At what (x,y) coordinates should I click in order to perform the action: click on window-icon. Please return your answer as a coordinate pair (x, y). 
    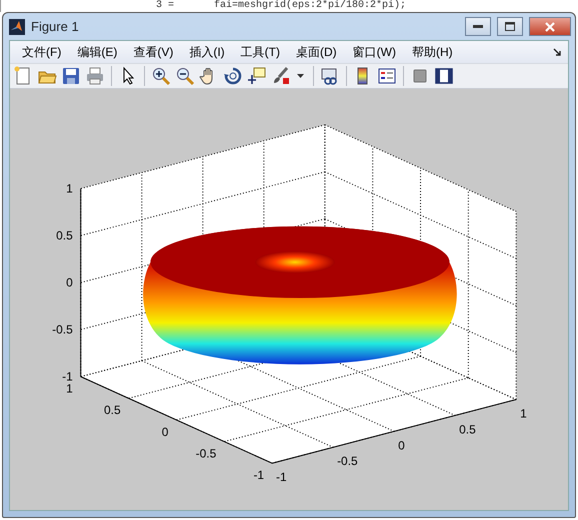
    Looking at the image, I should click on (444, 76).